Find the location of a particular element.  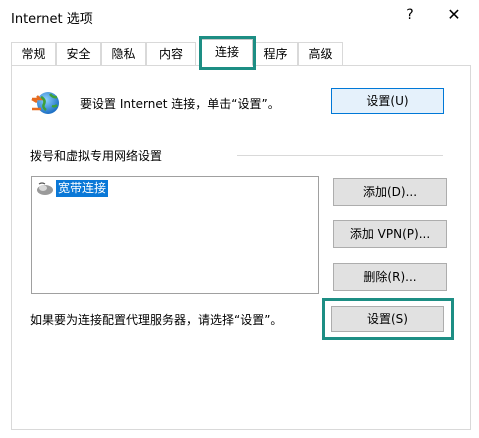

tab-connections: 连接 is located at coordinates (227, 52).